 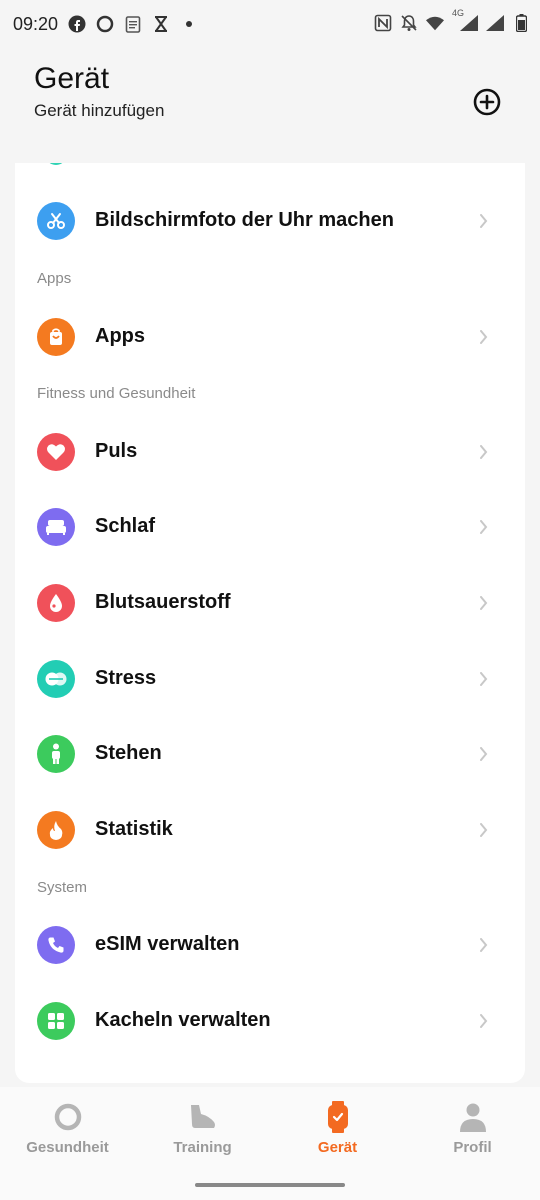 I want to click on list-item-stress: Stress, so click(x=270, y=678).